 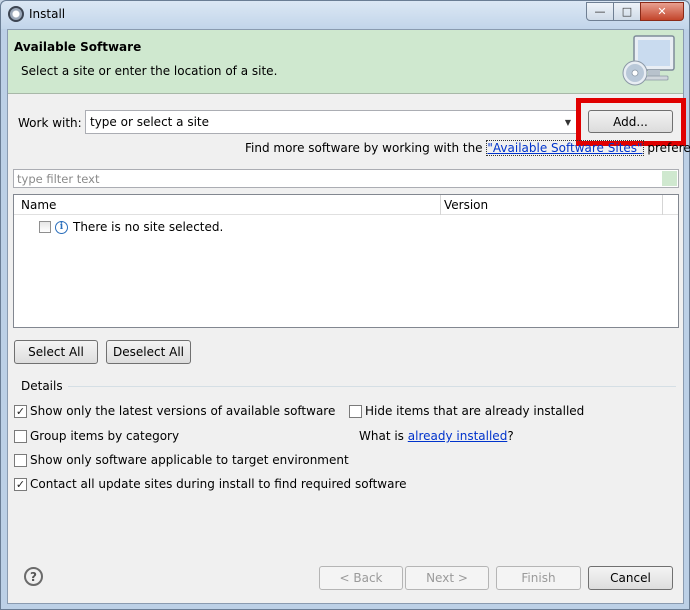 What do you see at coordinates (361, 578) in the screenshot?
I see `back-button: < Back` at bounding box center [361, 578].